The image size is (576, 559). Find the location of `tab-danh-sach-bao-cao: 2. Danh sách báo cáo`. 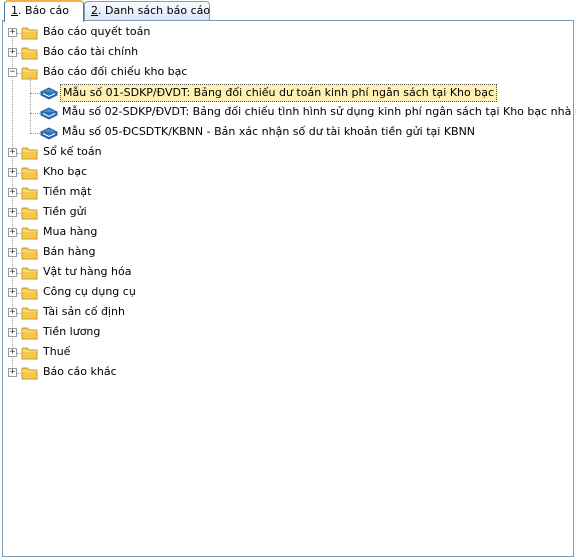

tab-danh-sach-bao-cao: 2. Danh sách báo cáo is located at coordinates (147, 10).